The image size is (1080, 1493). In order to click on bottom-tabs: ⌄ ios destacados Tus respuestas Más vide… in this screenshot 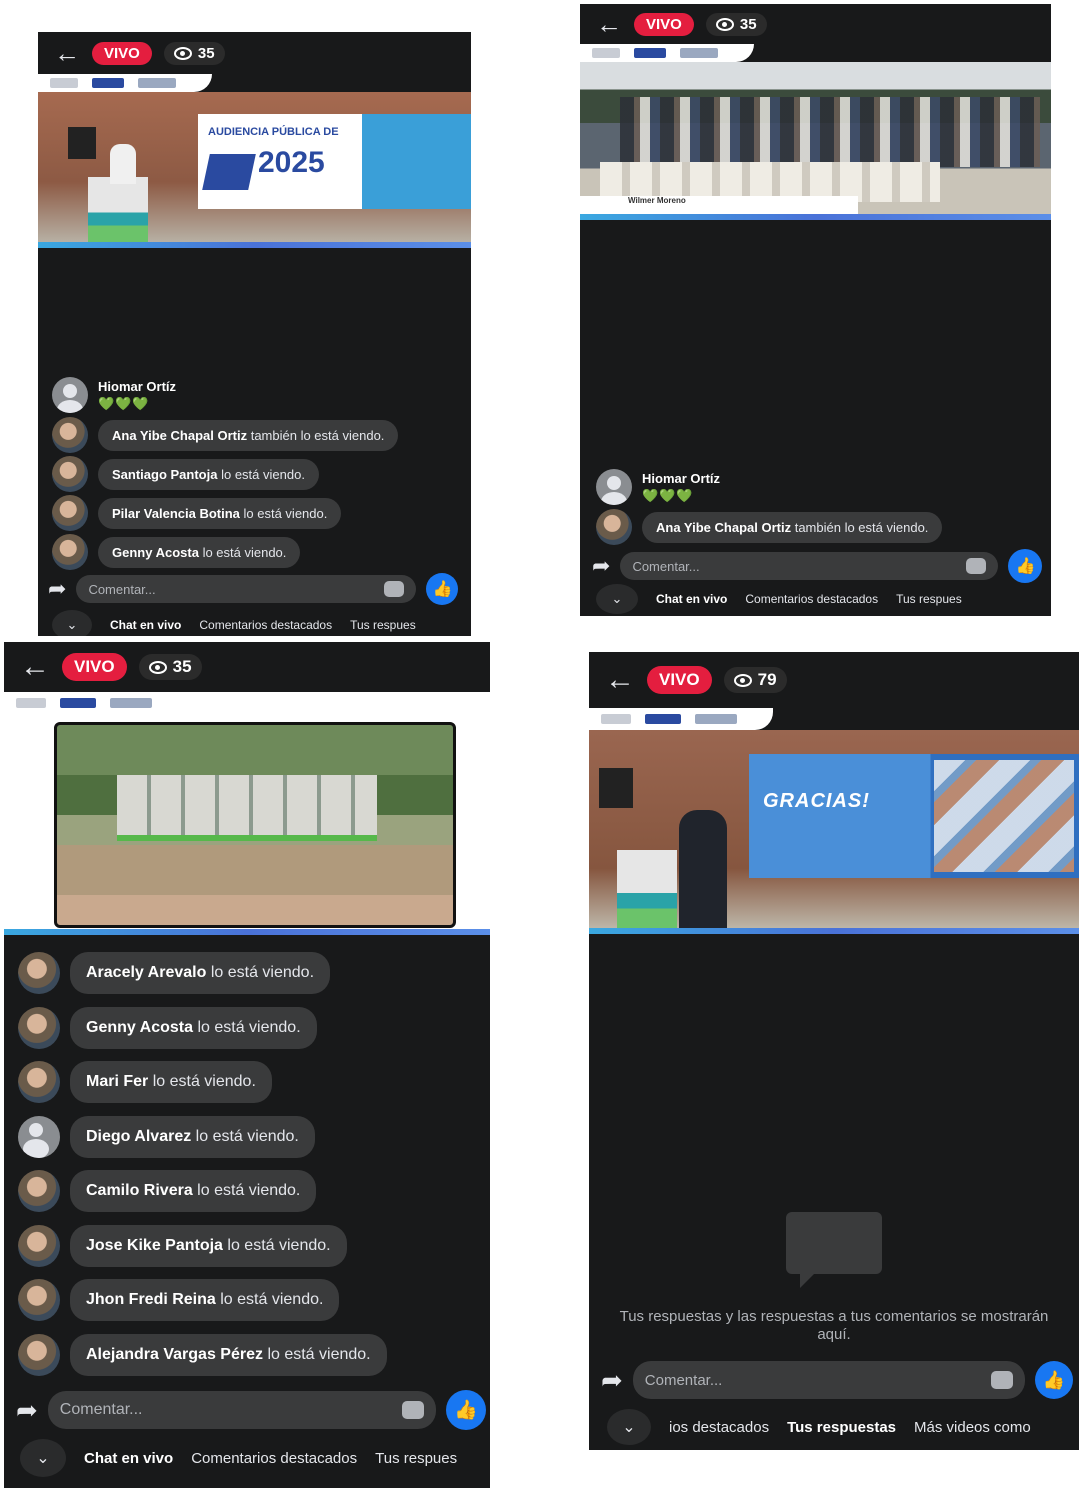, I will do `click(819, 1427)`.